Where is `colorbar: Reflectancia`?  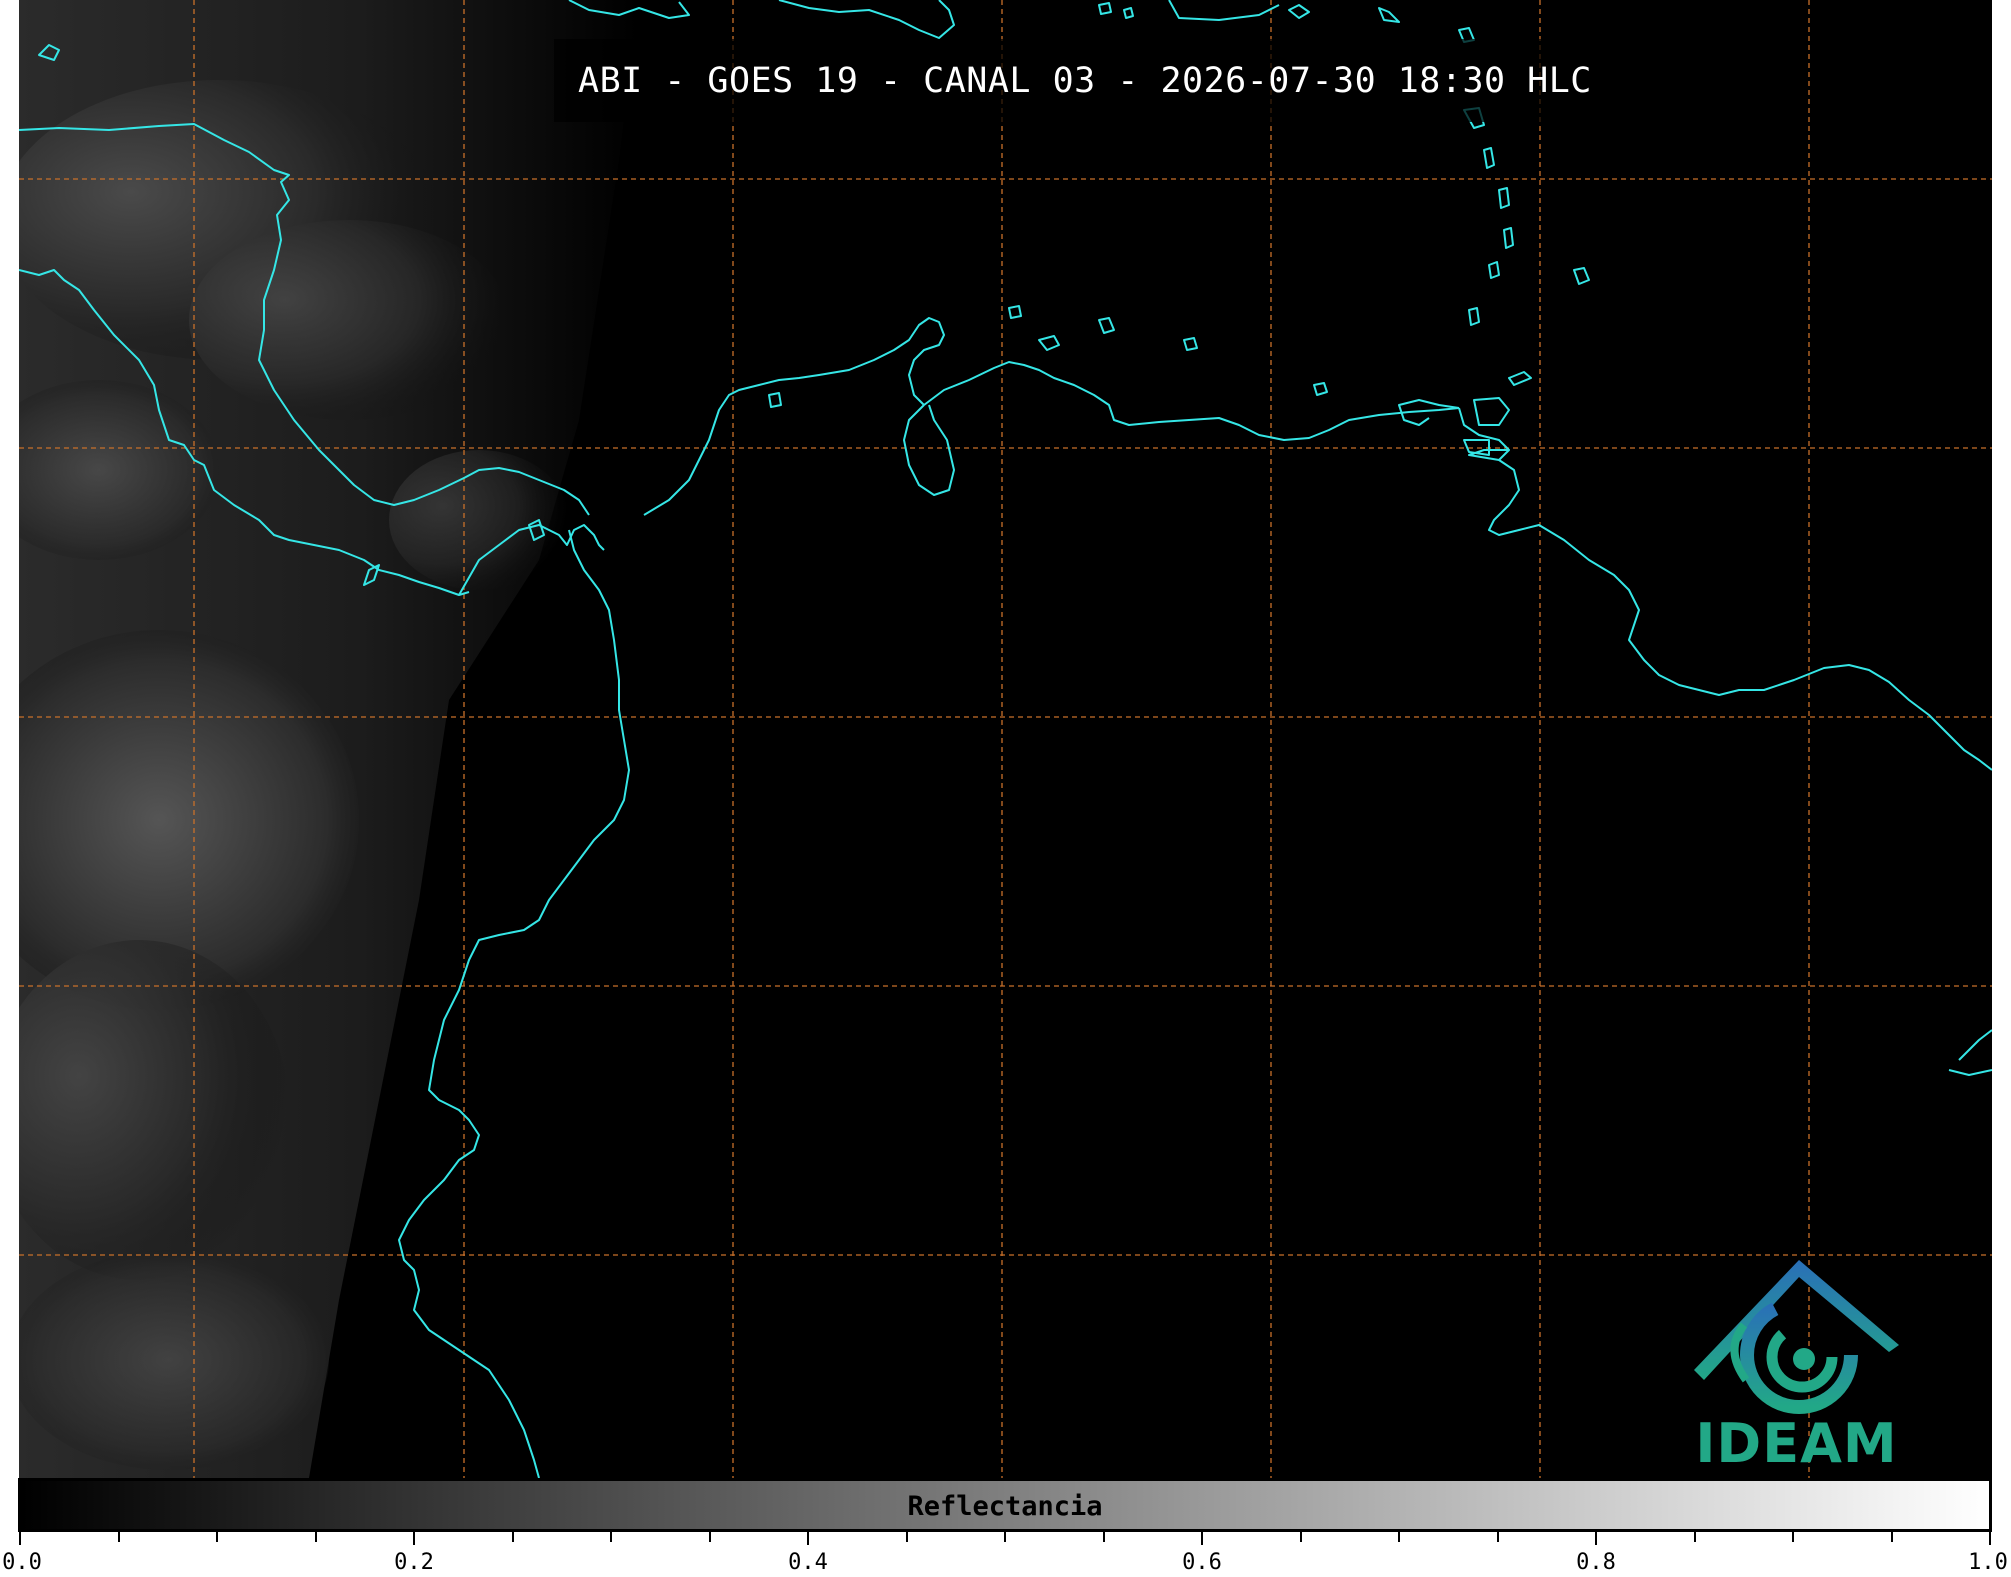
colorbar: Reflectancia is located at coordinates (1005, 1505).